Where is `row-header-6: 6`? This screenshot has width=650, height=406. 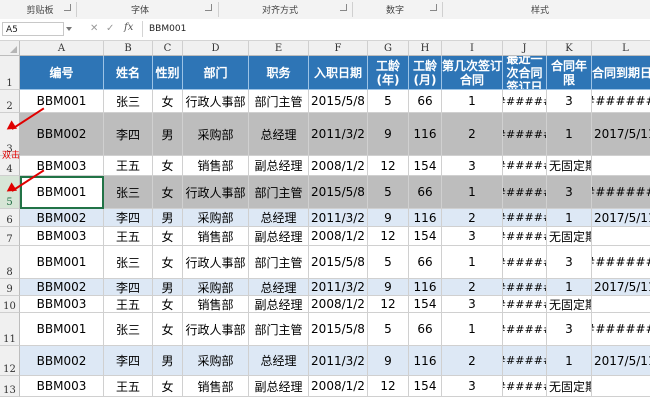 row-header-6: 6 is located at coordinates (10, 218).